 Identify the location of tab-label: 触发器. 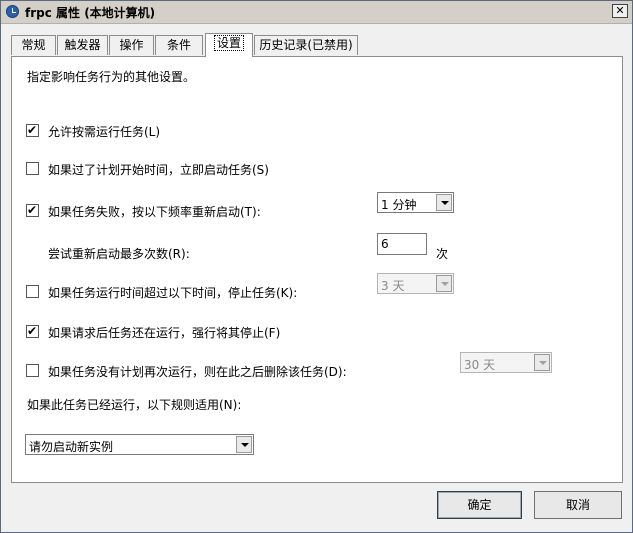
(82, 45).